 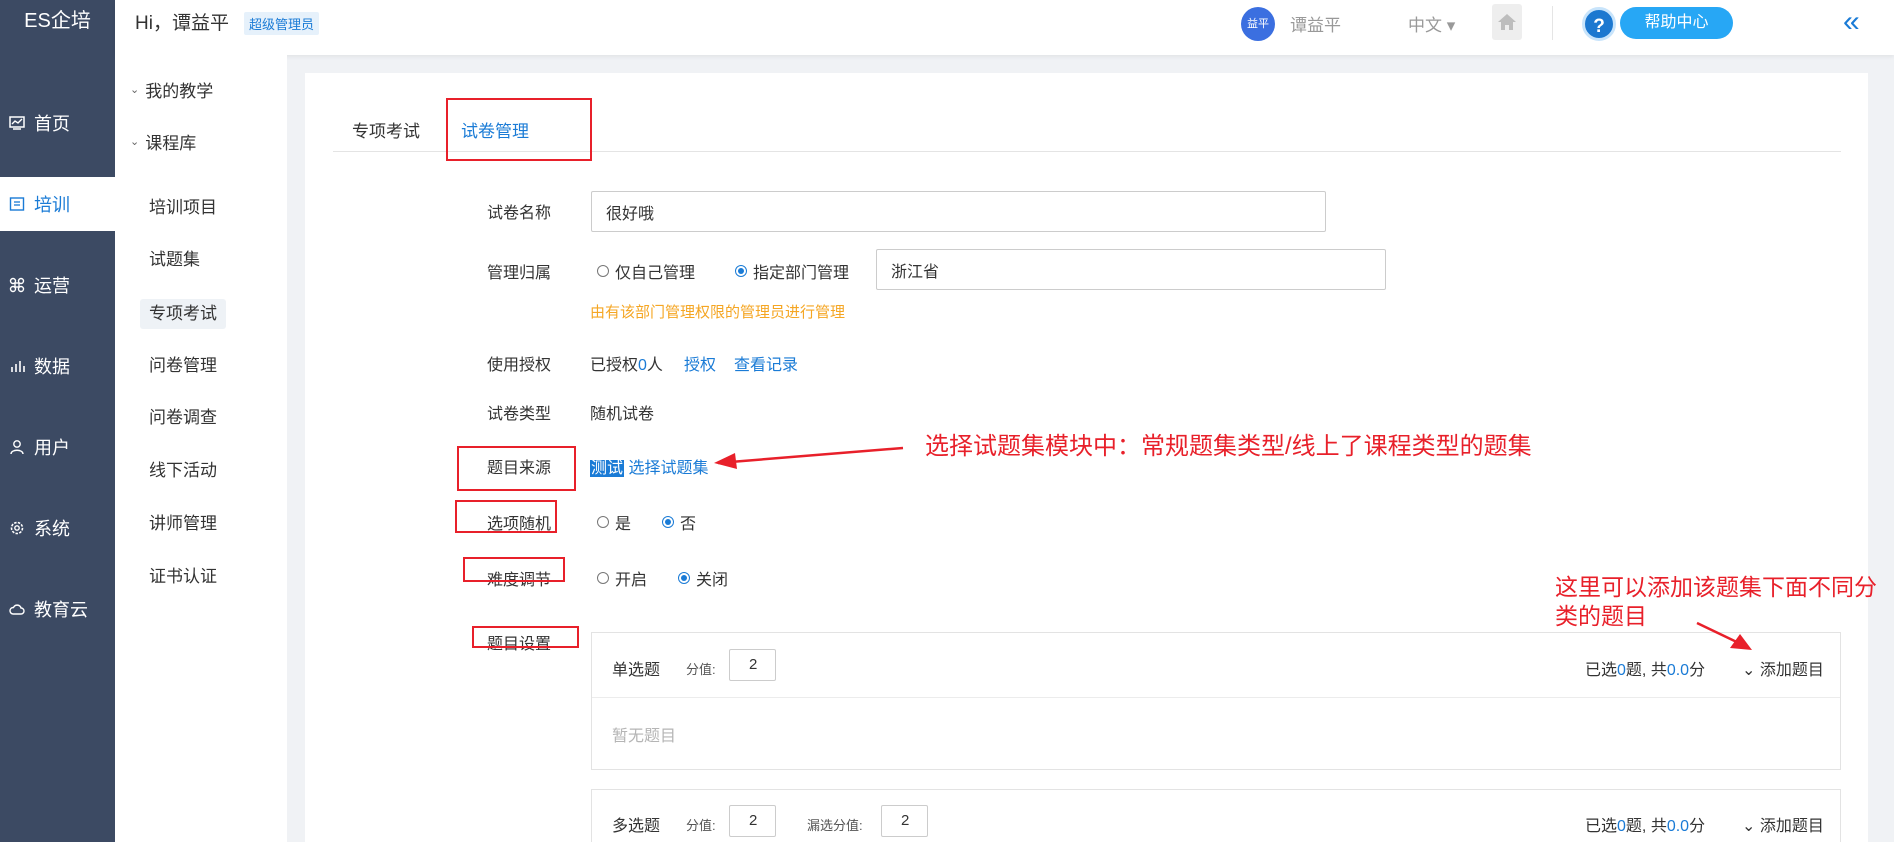 What do you see at coordinates (52, 367) in the screenshot?
I see `nav-label-data: 数据` at bounding box center [52, 367].